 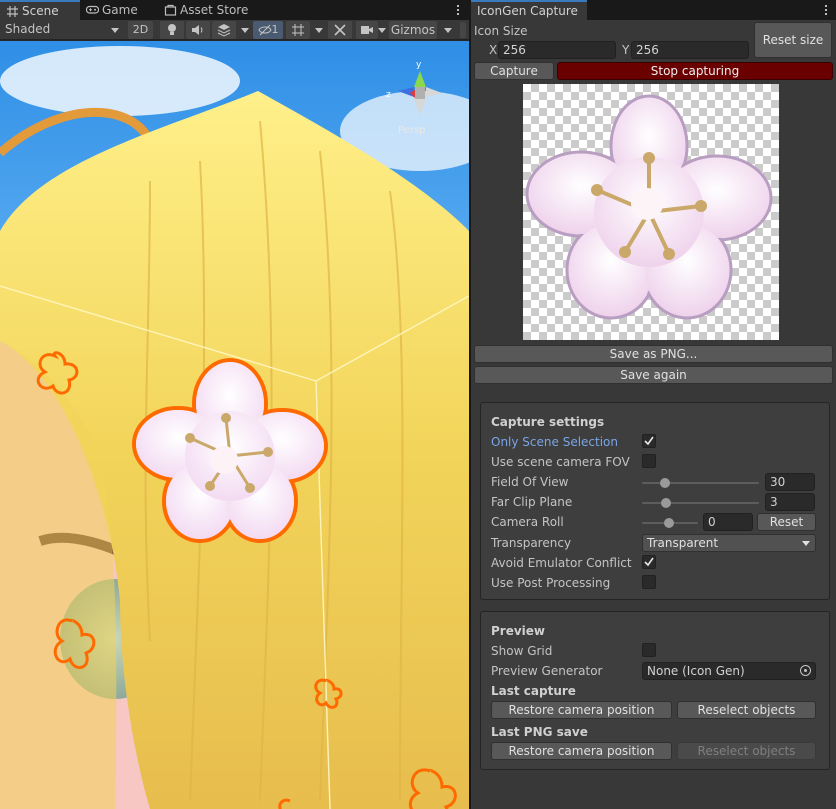 What do you see at coordinates (527, 522) in the screenshot?
I see `camera-roll-label: Camera Roll` at bounding box center [527, 522].